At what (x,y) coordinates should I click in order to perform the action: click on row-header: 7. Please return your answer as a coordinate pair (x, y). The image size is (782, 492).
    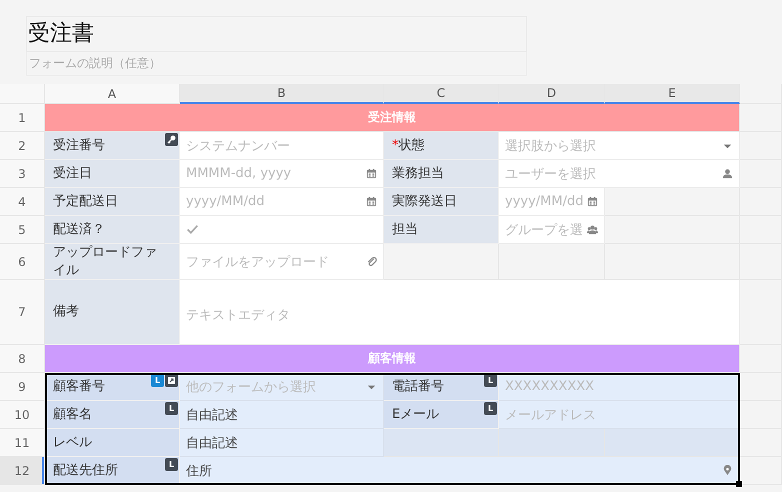
    Looking at the image, I should click on (22, 313).